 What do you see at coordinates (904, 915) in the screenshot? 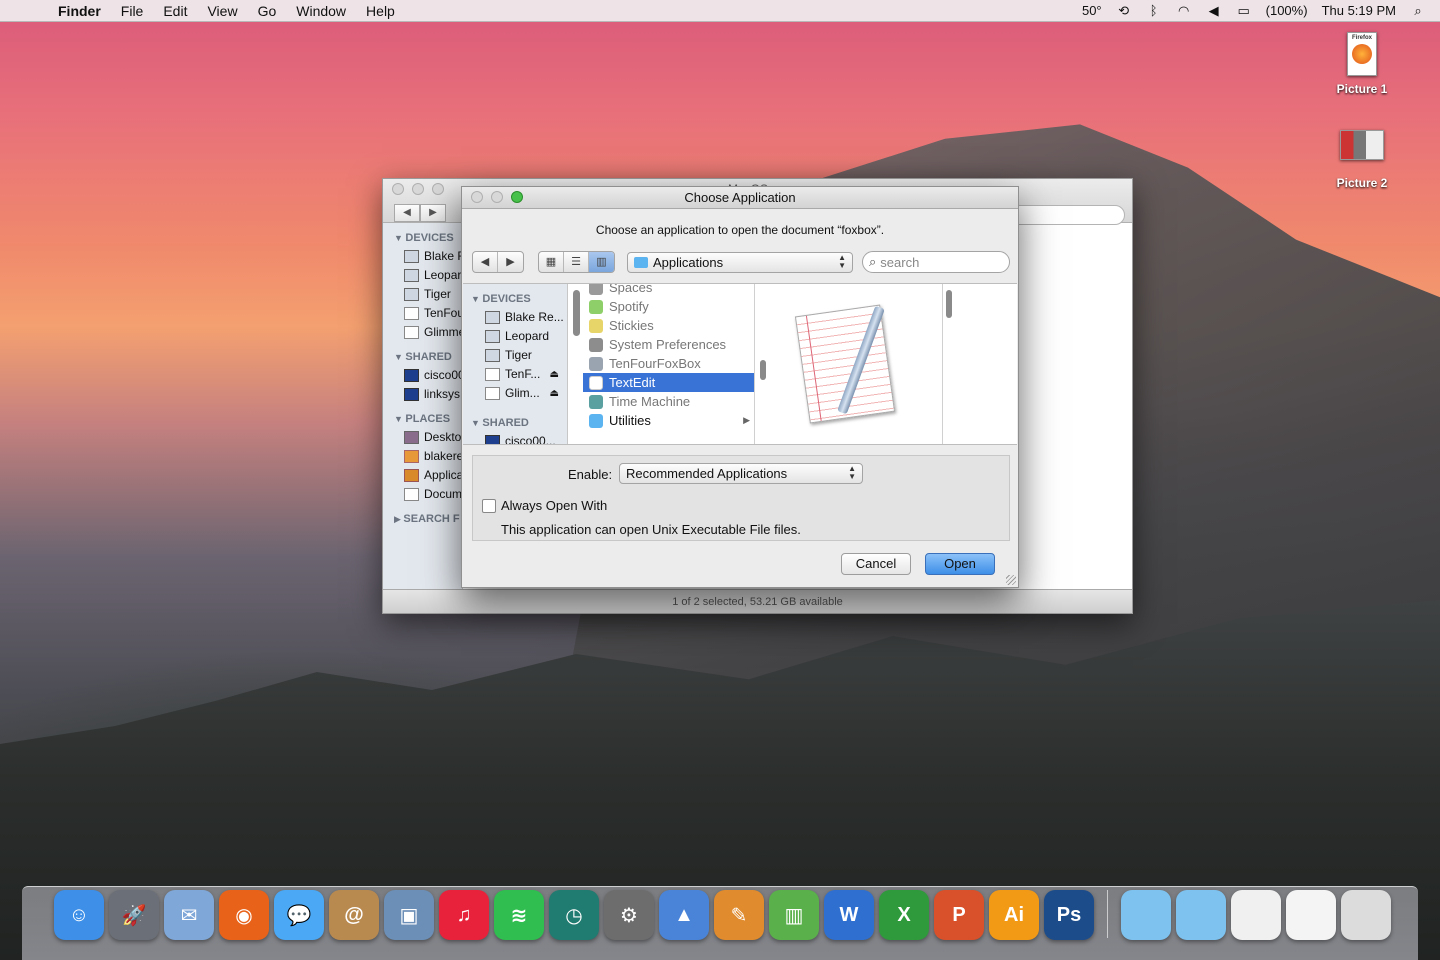
I see `dock-excel-icon: X` at bounding box center [904, 915].